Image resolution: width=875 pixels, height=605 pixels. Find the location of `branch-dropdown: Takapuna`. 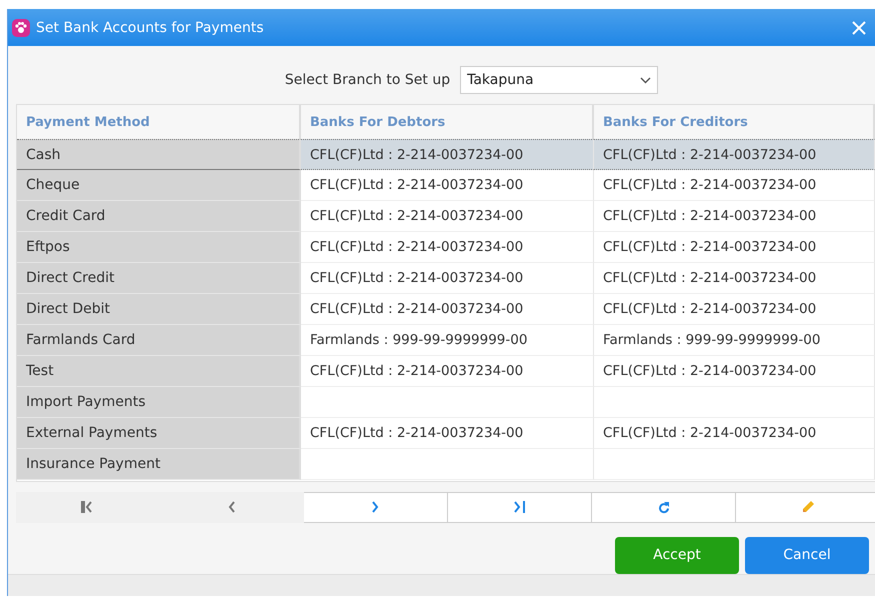

branch-dropdown: Takapuna is located at coordinates (559, 80).